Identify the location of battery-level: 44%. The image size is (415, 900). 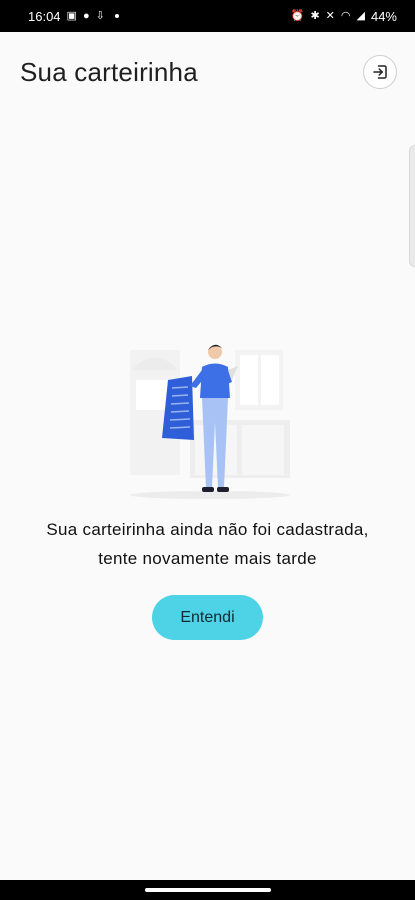
(383, 16).